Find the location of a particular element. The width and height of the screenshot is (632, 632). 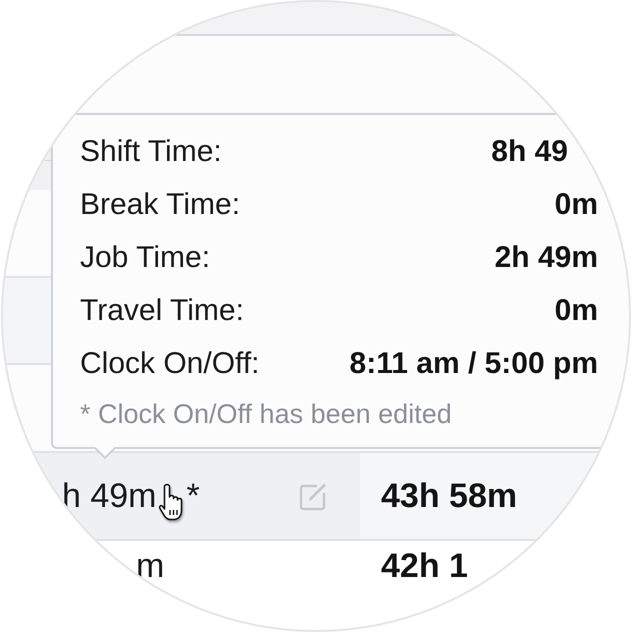

stat-value: 8:11 am / 5:00 pm is located at coordinates (474, 364).